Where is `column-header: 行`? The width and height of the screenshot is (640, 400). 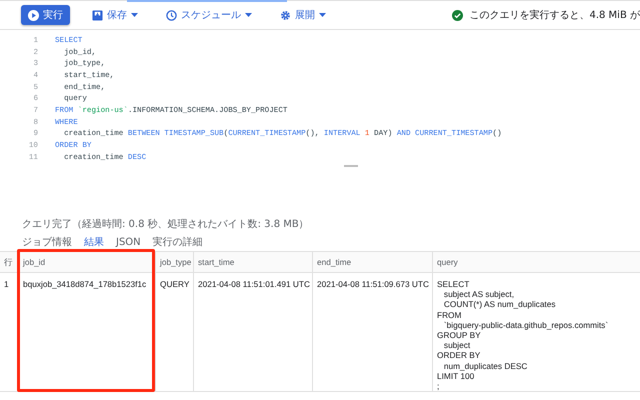 column-header: 行 is located at coordinates (8, 262).